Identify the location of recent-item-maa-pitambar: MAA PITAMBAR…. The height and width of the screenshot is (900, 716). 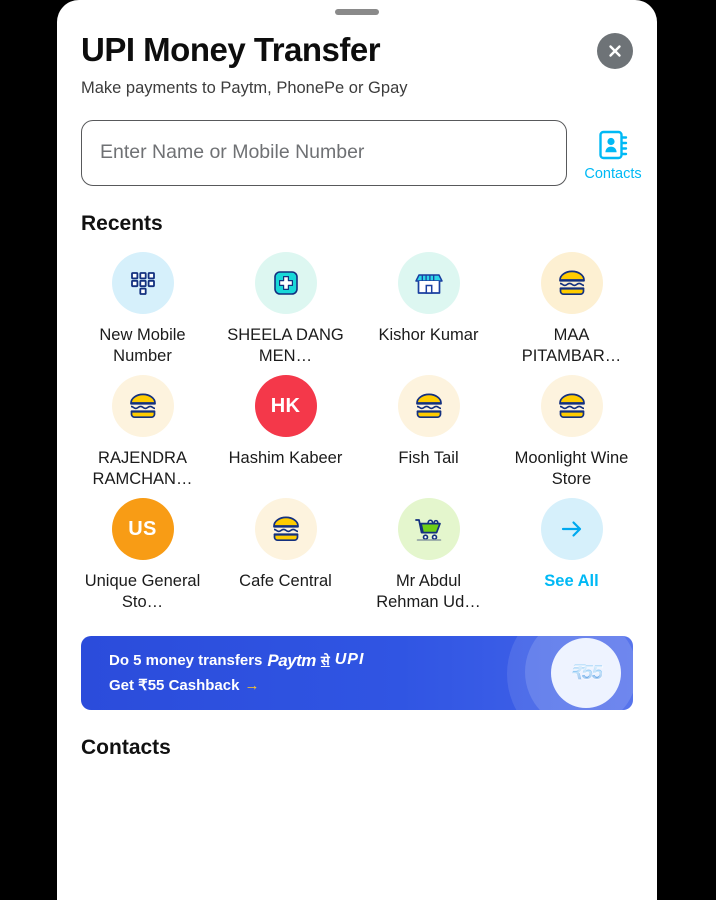
(571, 312).